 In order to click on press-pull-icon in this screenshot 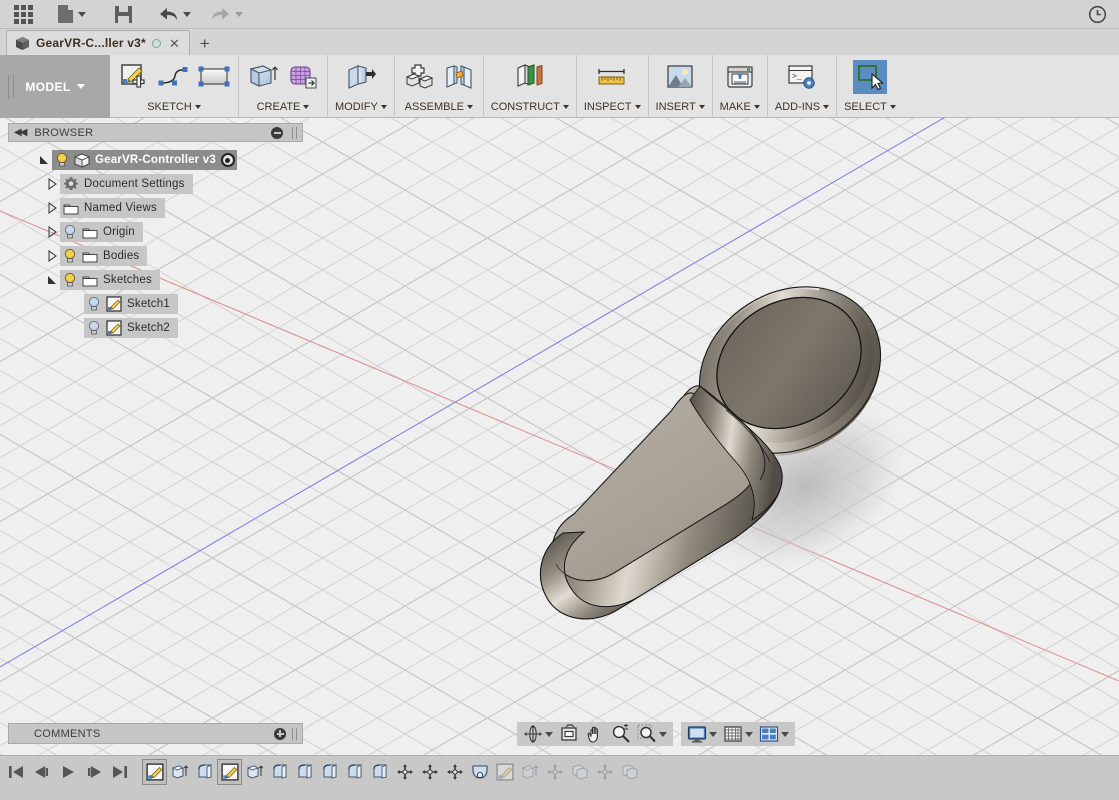, I will do `click(361, 77)`.